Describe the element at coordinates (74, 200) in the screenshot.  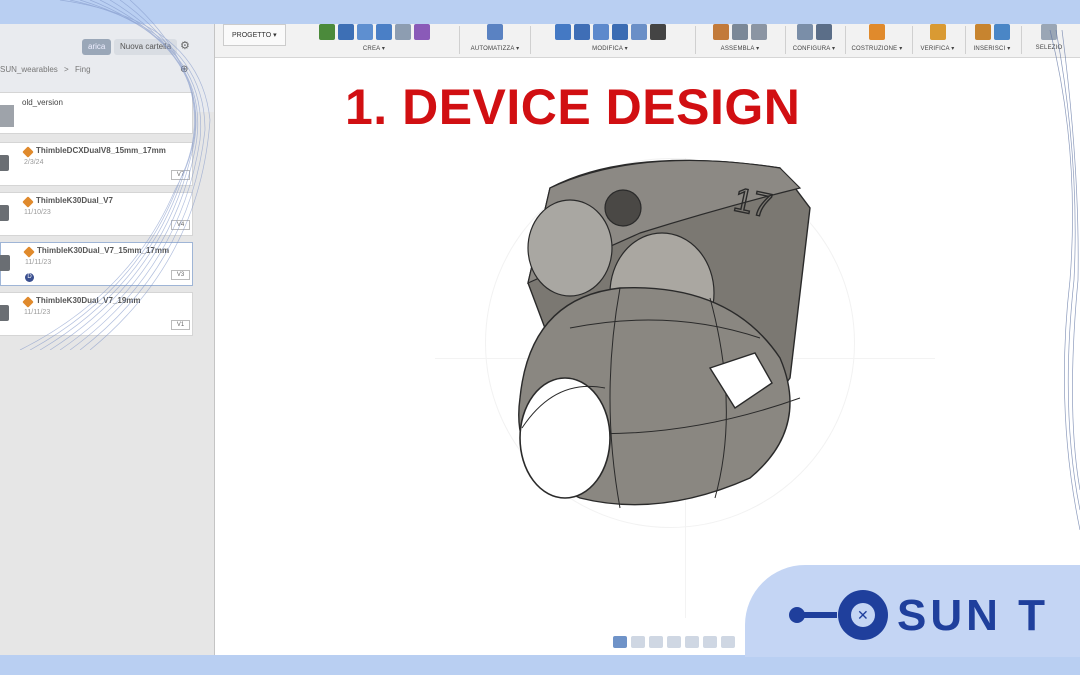
I see `file-name: ThimbleK30Dual_V7` at that location.